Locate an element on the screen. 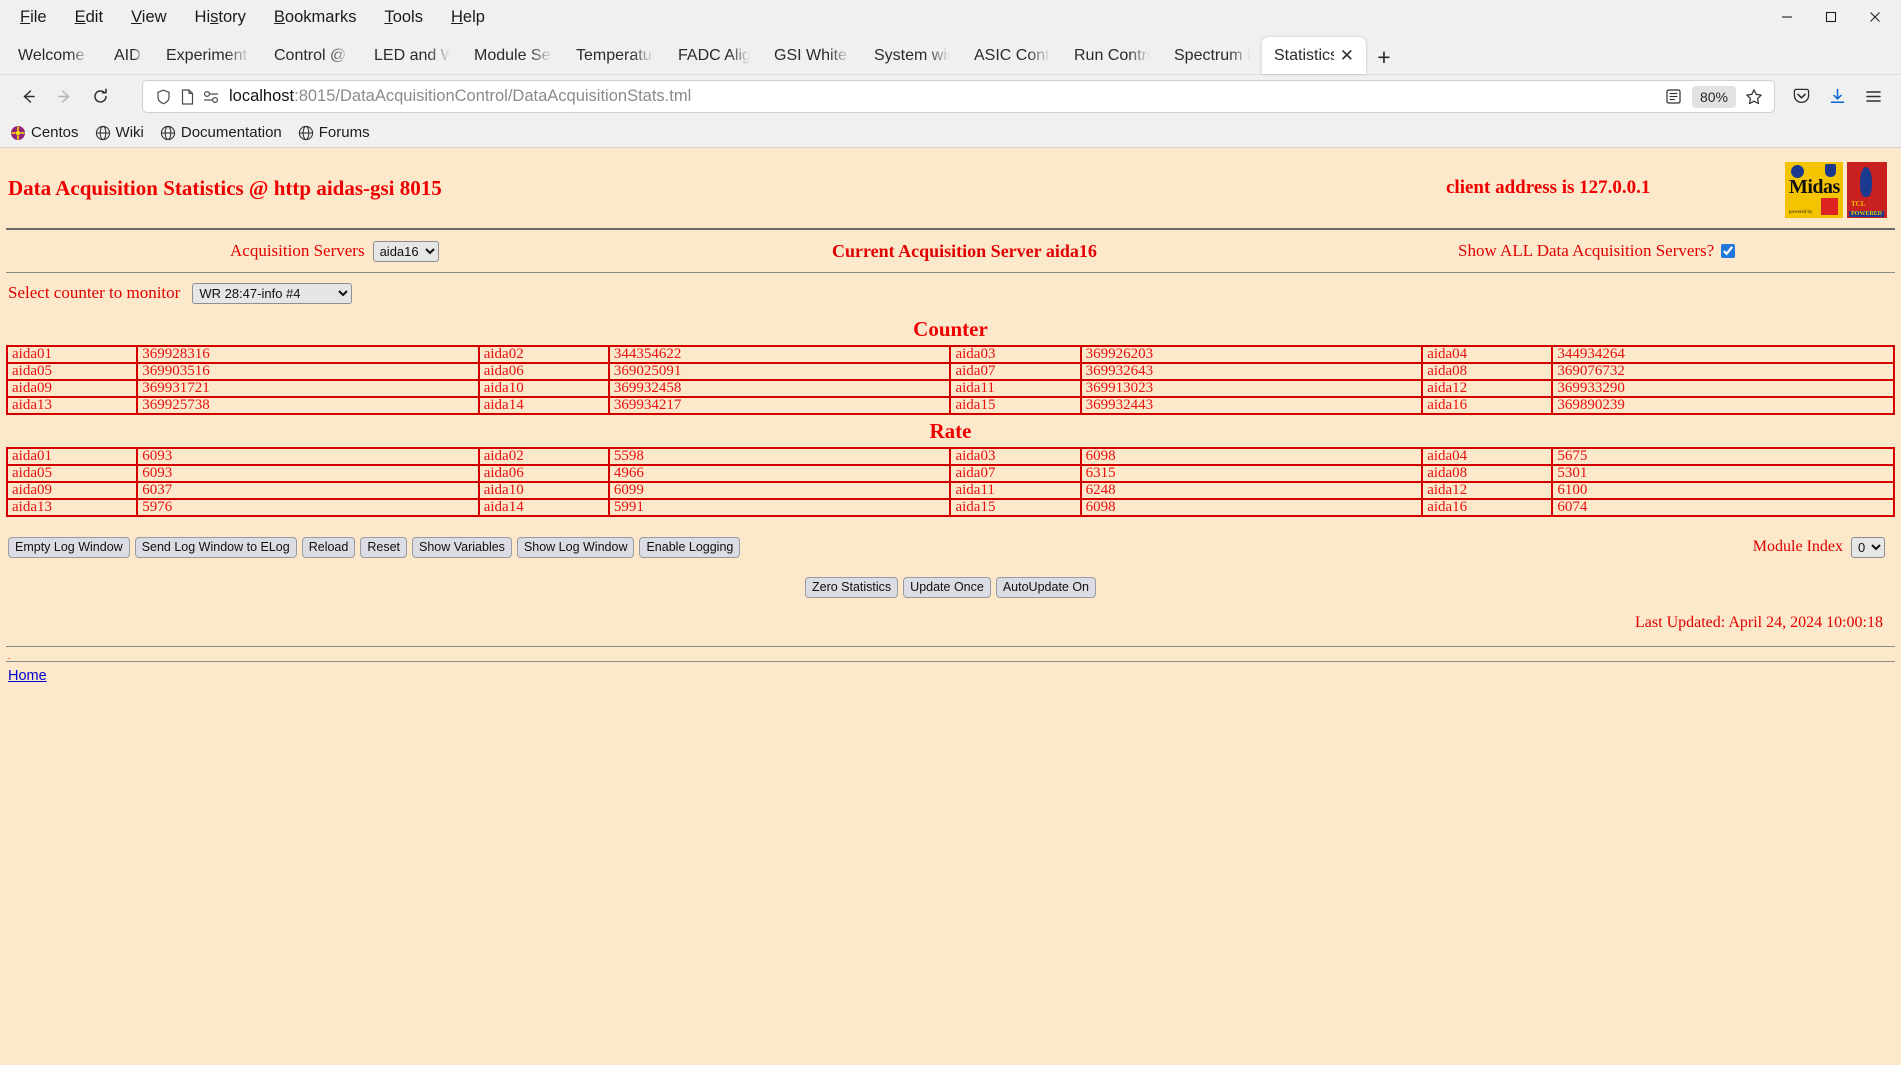 The height and width of the screenshot is (1072, 1901). module-value-cell: 369932458 is located at coordinates (779, 388).